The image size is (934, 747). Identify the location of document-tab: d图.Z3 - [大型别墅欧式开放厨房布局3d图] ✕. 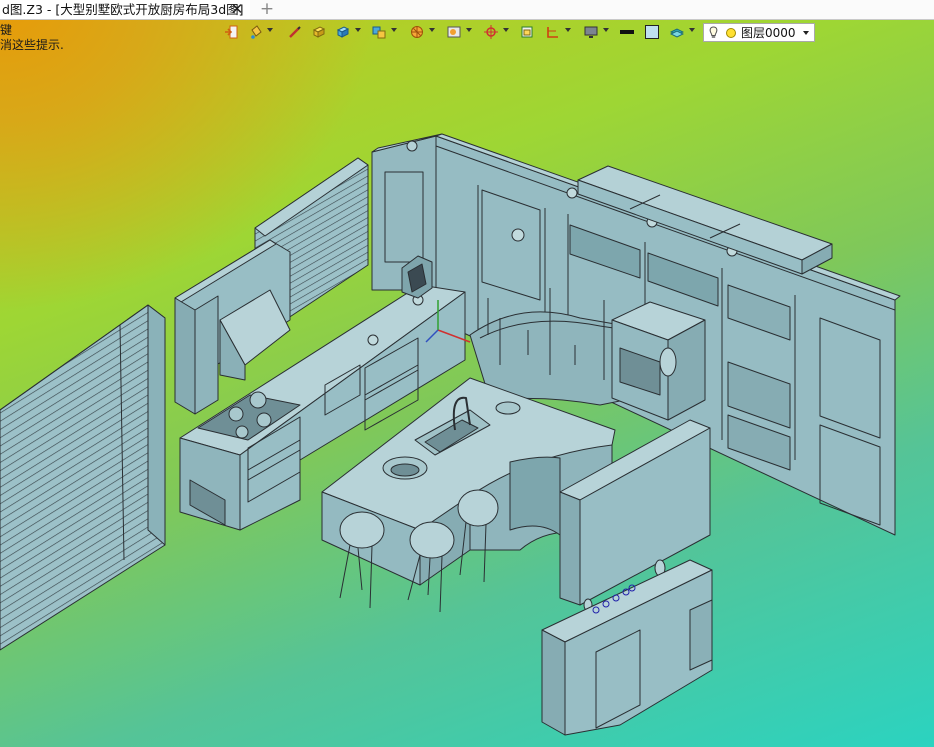
(125, 9).